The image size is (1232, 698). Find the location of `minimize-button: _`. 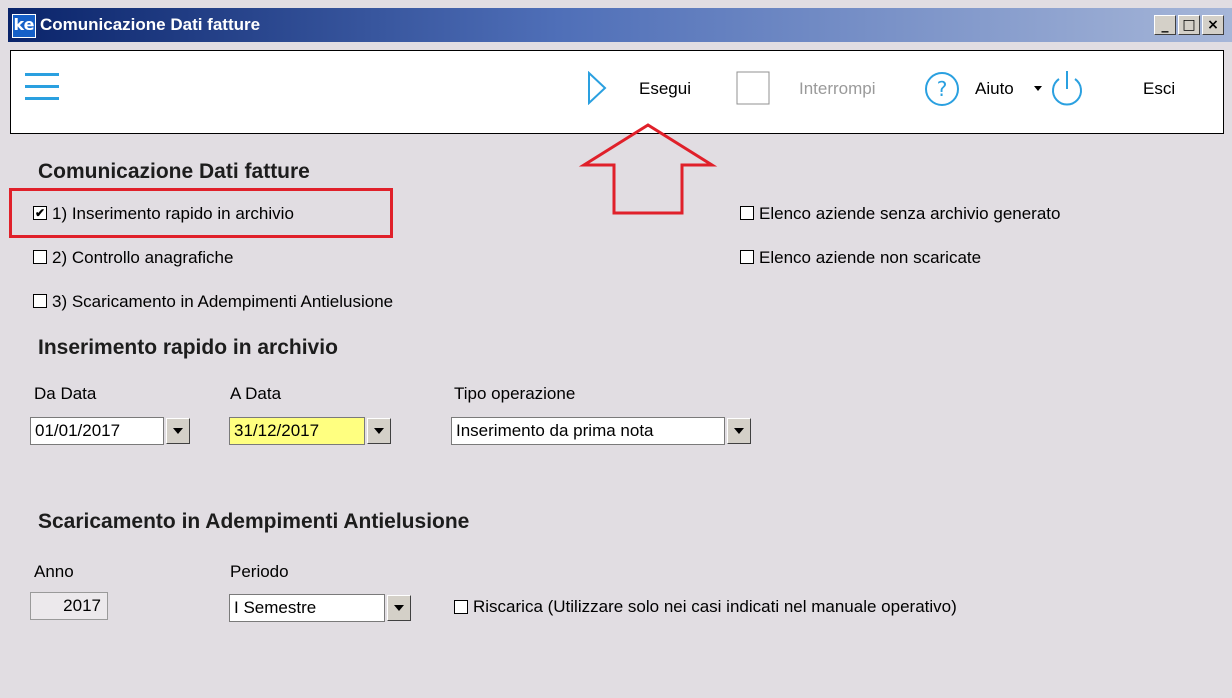

minimize-button: _ is located at coordinates (1165, 25).